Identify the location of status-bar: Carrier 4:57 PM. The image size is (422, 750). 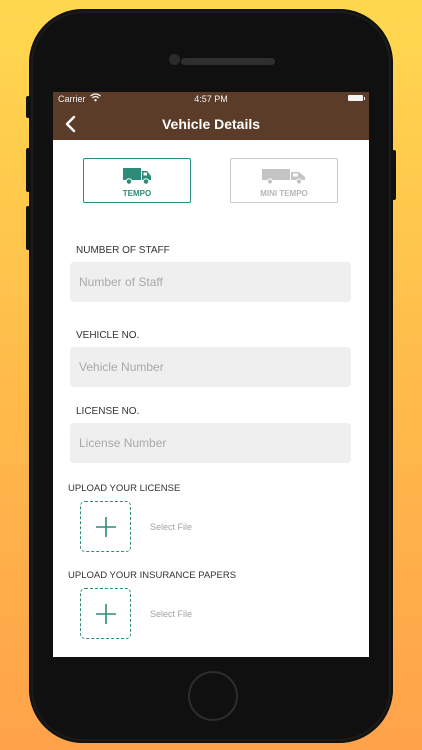
(211, 99).